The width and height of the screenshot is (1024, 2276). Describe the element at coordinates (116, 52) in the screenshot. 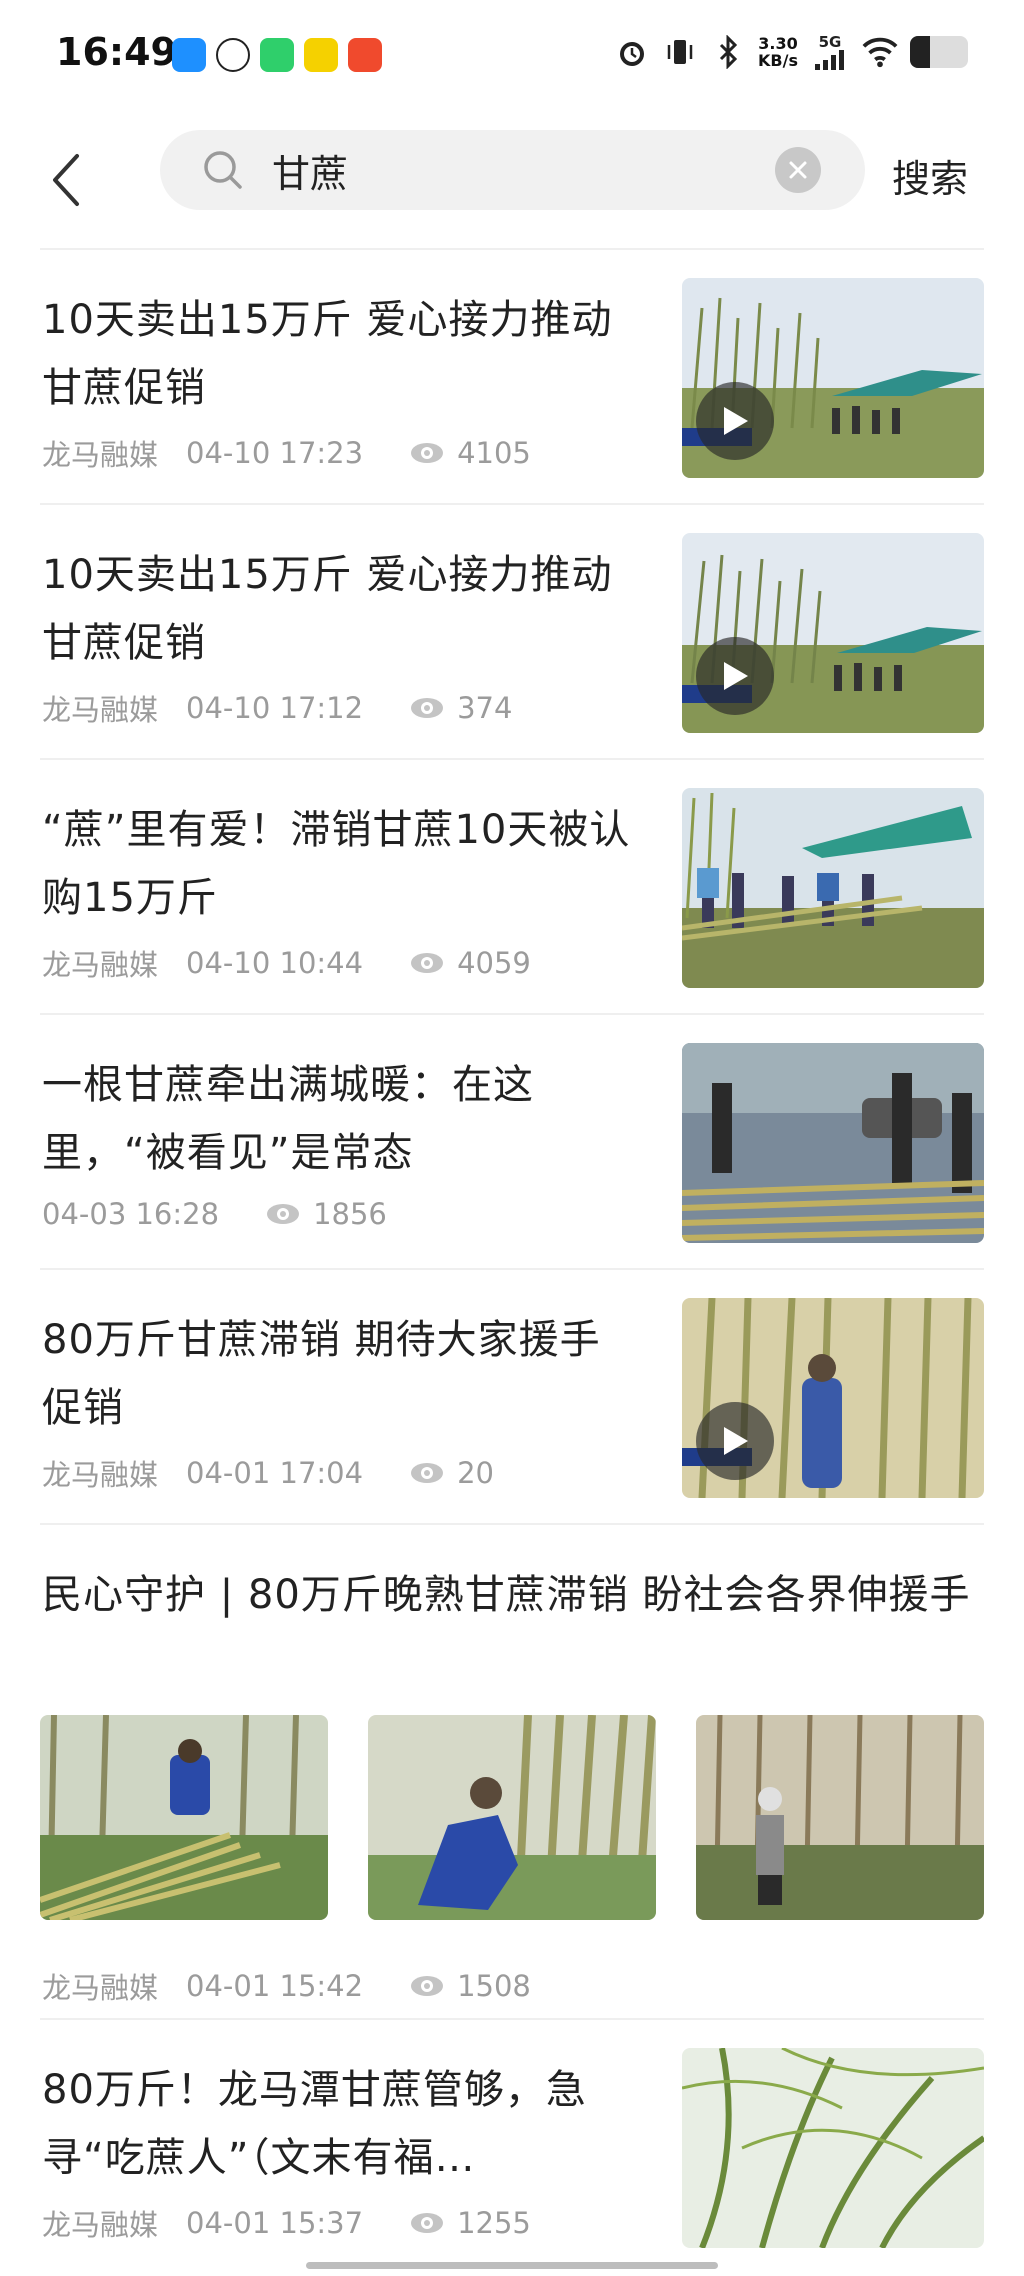

I see `status-time: 16:49` at that location.